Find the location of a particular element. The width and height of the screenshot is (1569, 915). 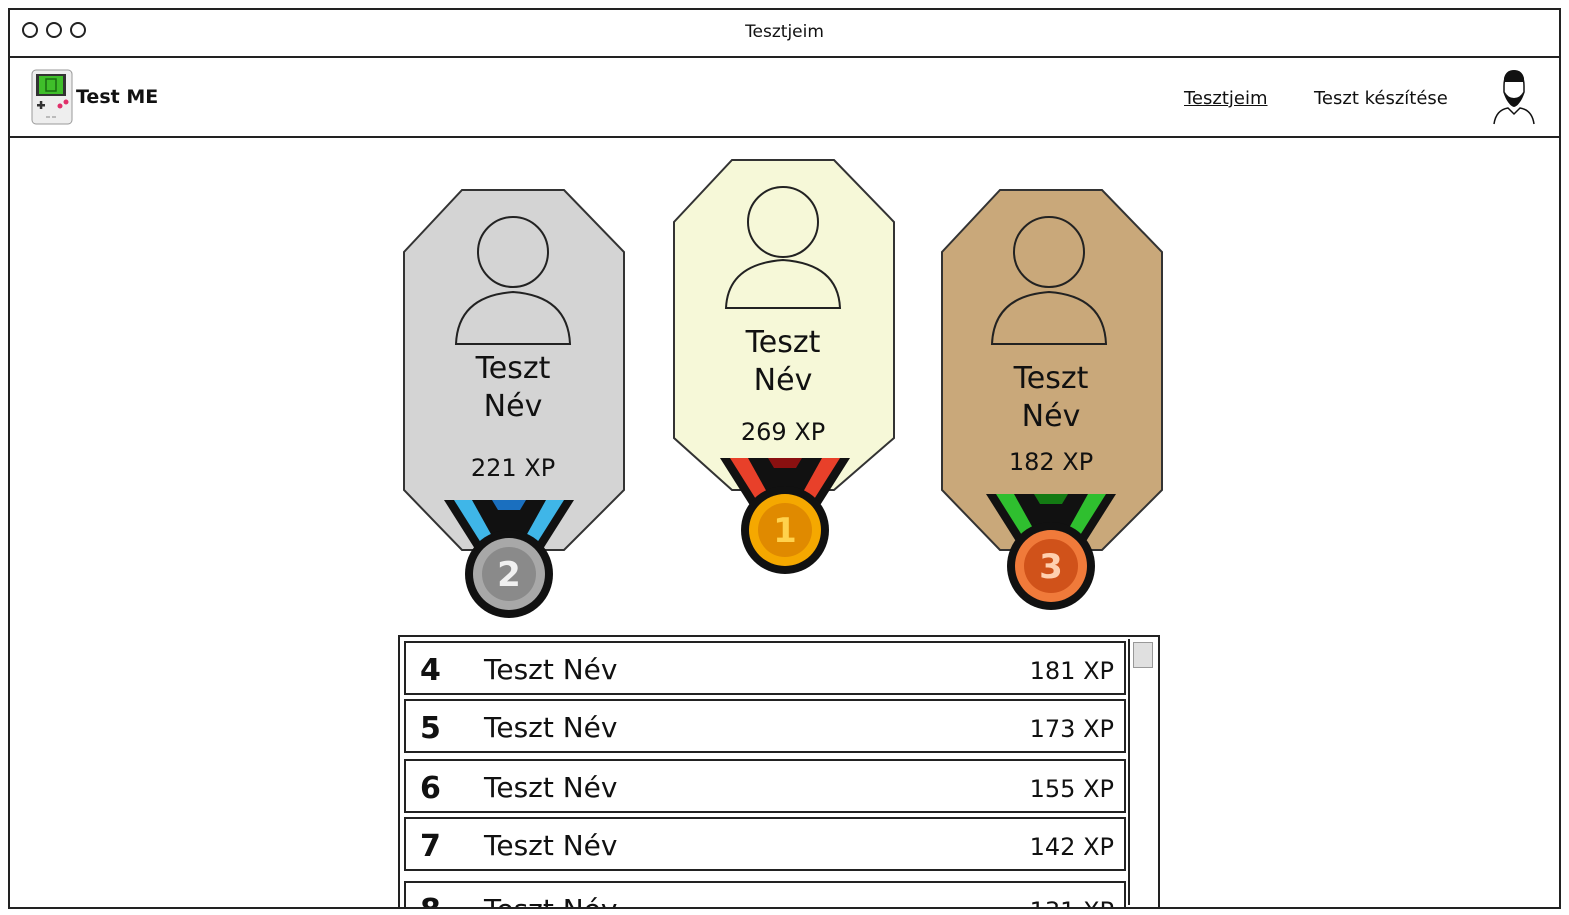

brand-name: Test ME is located at coordinates (117, 97).